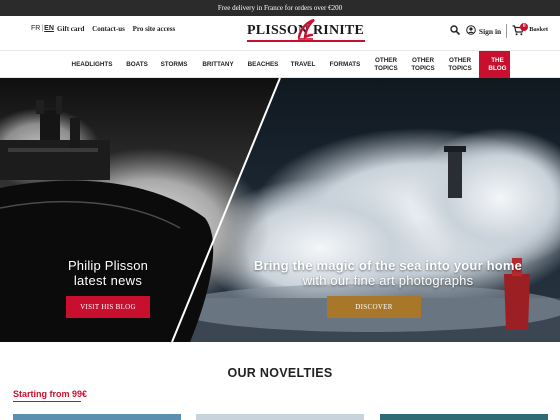 The height and width of the screenshot is (420, 560). What do you see at coordinates (154, 29) in the screenshot?
I see `pro-site-link: Pro site access` at bounding box center [154, 29].